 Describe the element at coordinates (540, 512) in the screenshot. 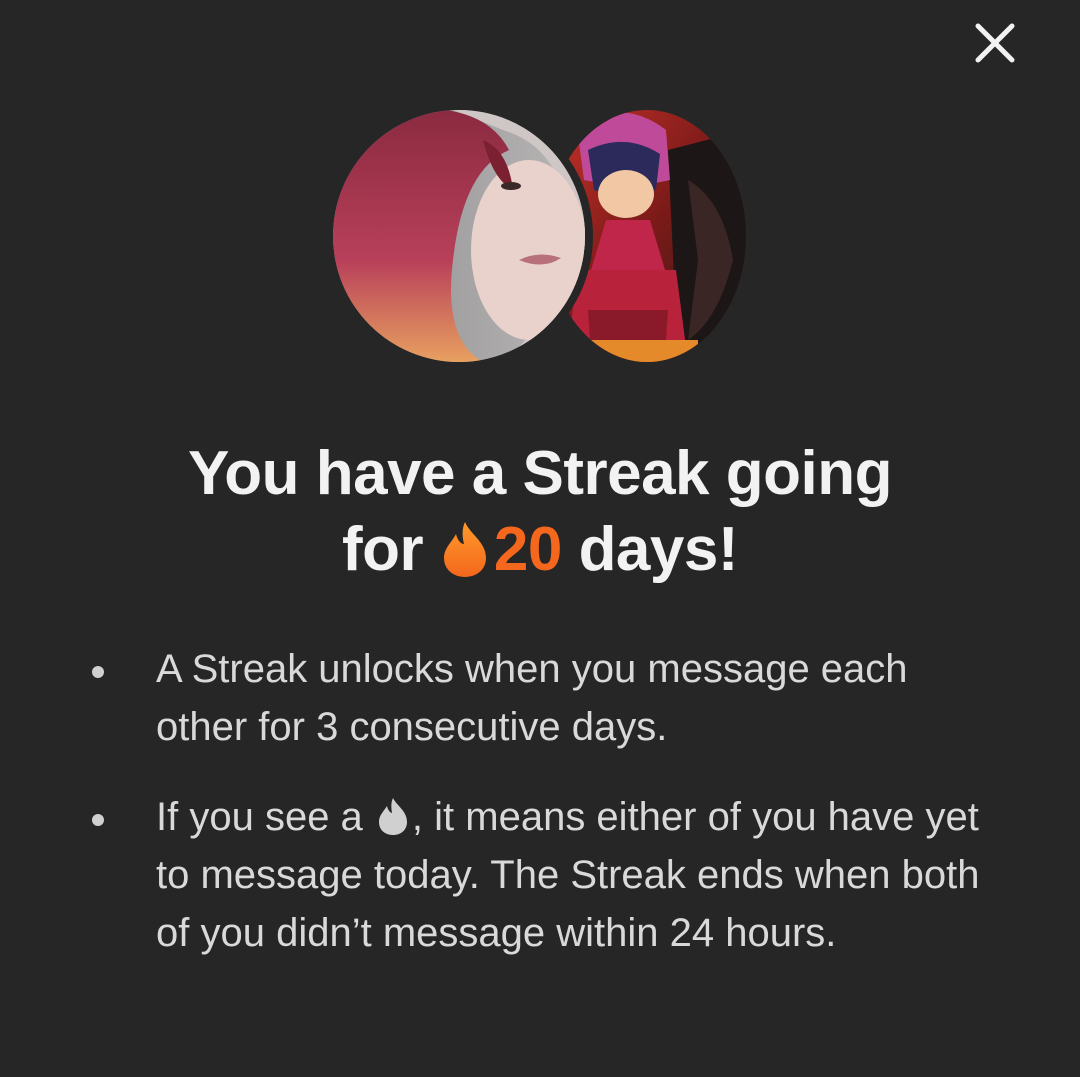

I see `streak-title: You have a Streak going for 20 days!` at that location.